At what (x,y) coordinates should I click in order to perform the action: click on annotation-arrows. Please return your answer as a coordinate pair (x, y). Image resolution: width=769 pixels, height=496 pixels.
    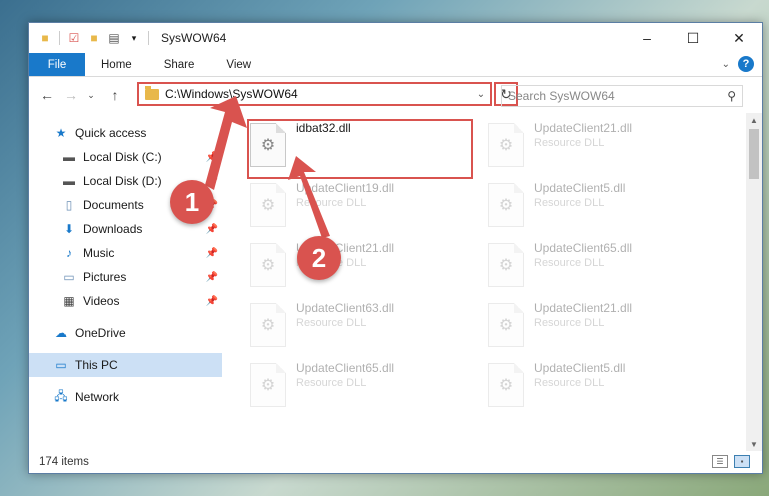
    Looking at the image, I should click on (267, 167).